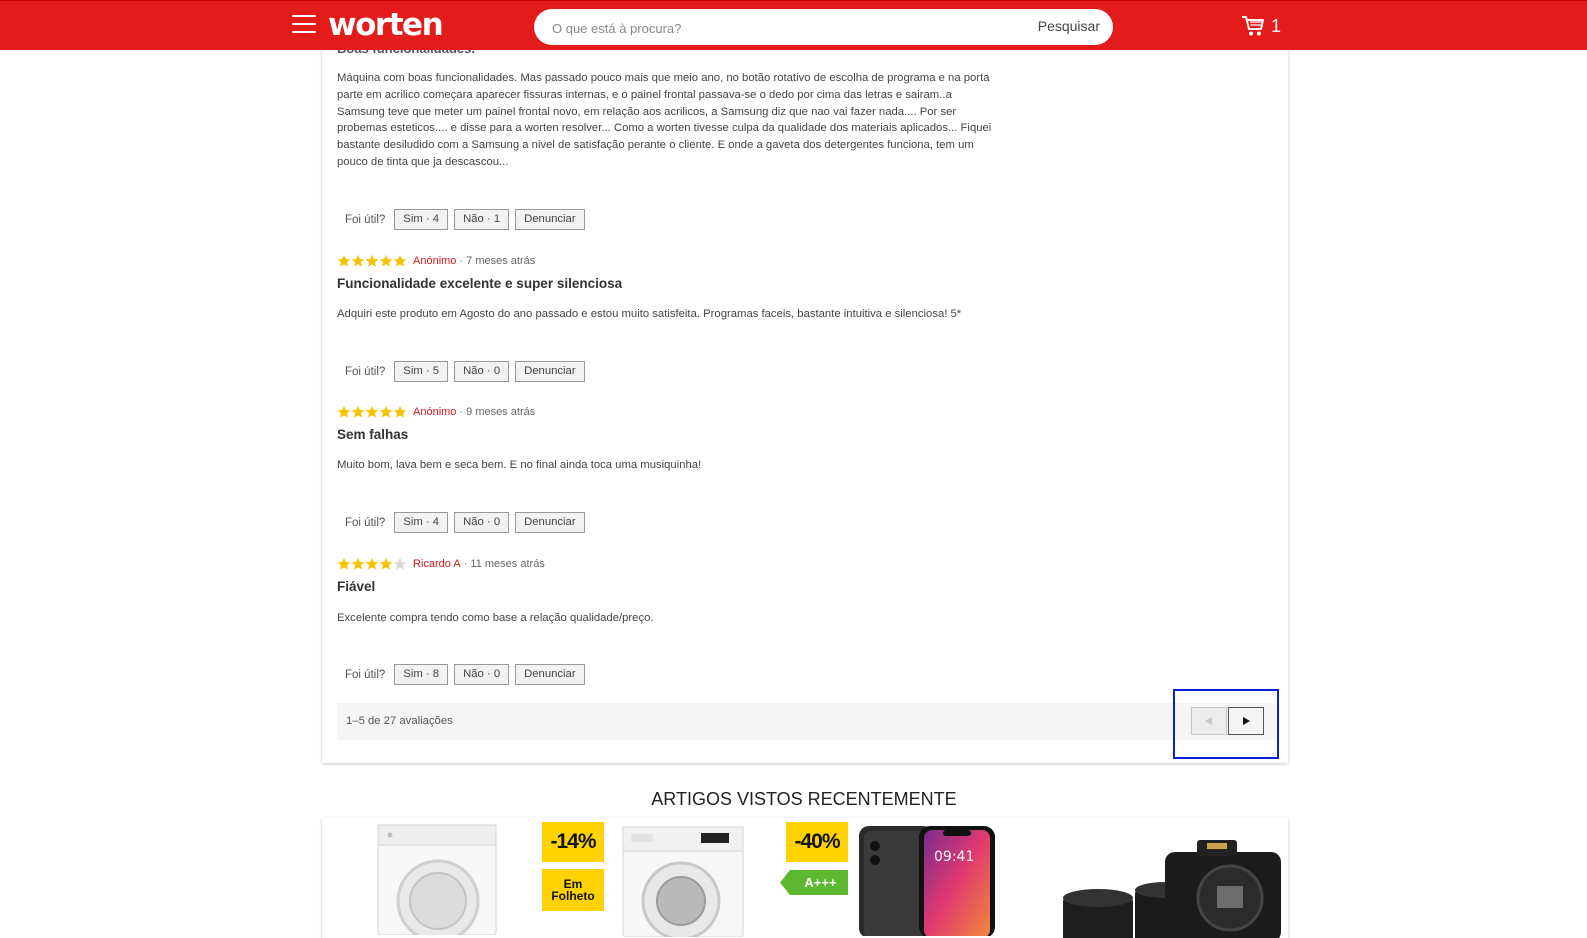  I want to click on recently-viewed-title: ARTIGOS VISTOS RECENTEMENTE, so click(804, 799).